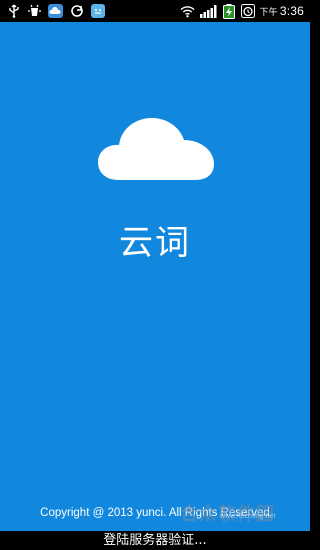 This screenshot has height=550, width=320. I want to click on clock-time: 3:36, so click(291, 11).